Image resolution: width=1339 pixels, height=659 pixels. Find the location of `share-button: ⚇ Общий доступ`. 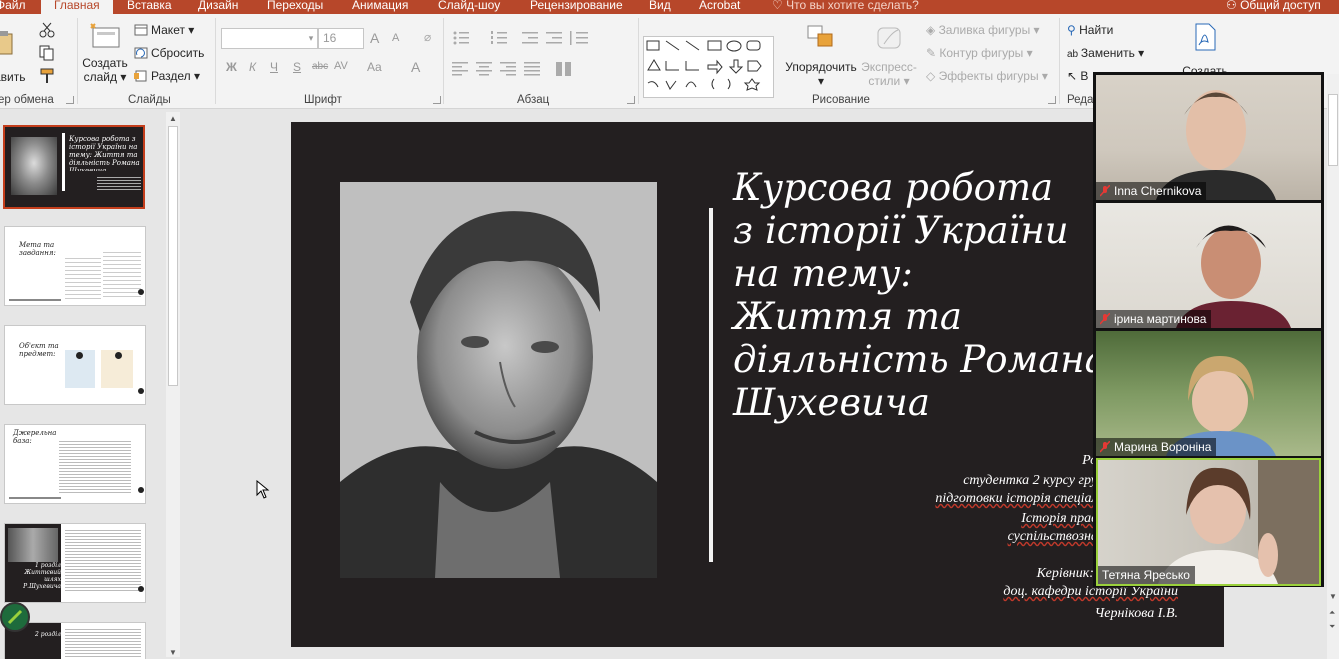

share-button: ⚇ Общий доступ is located at coordinates (1273, 6).